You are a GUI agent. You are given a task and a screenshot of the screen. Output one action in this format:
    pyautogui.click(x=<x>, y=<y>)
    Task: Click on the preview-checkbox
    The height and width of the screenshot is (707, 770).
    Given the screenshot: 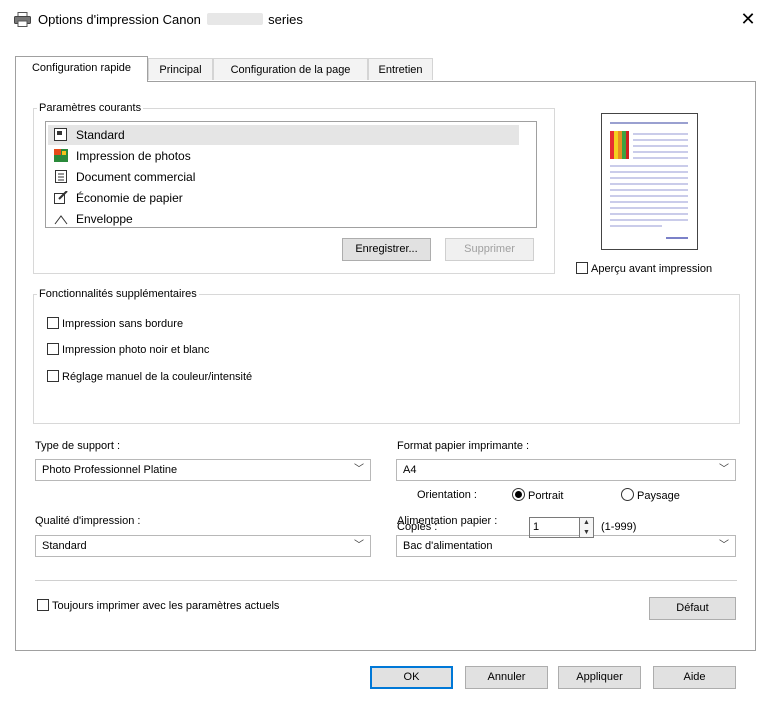 What is the action you would take?
    pyautogui.click(x=582, y=268)
    